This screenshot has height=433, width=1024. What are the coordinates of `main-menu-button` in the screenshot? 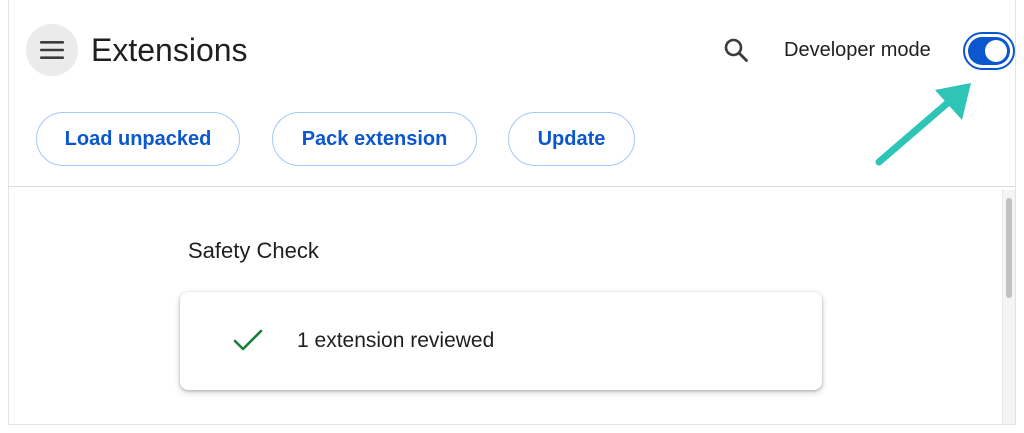 It's located at (52, 50).